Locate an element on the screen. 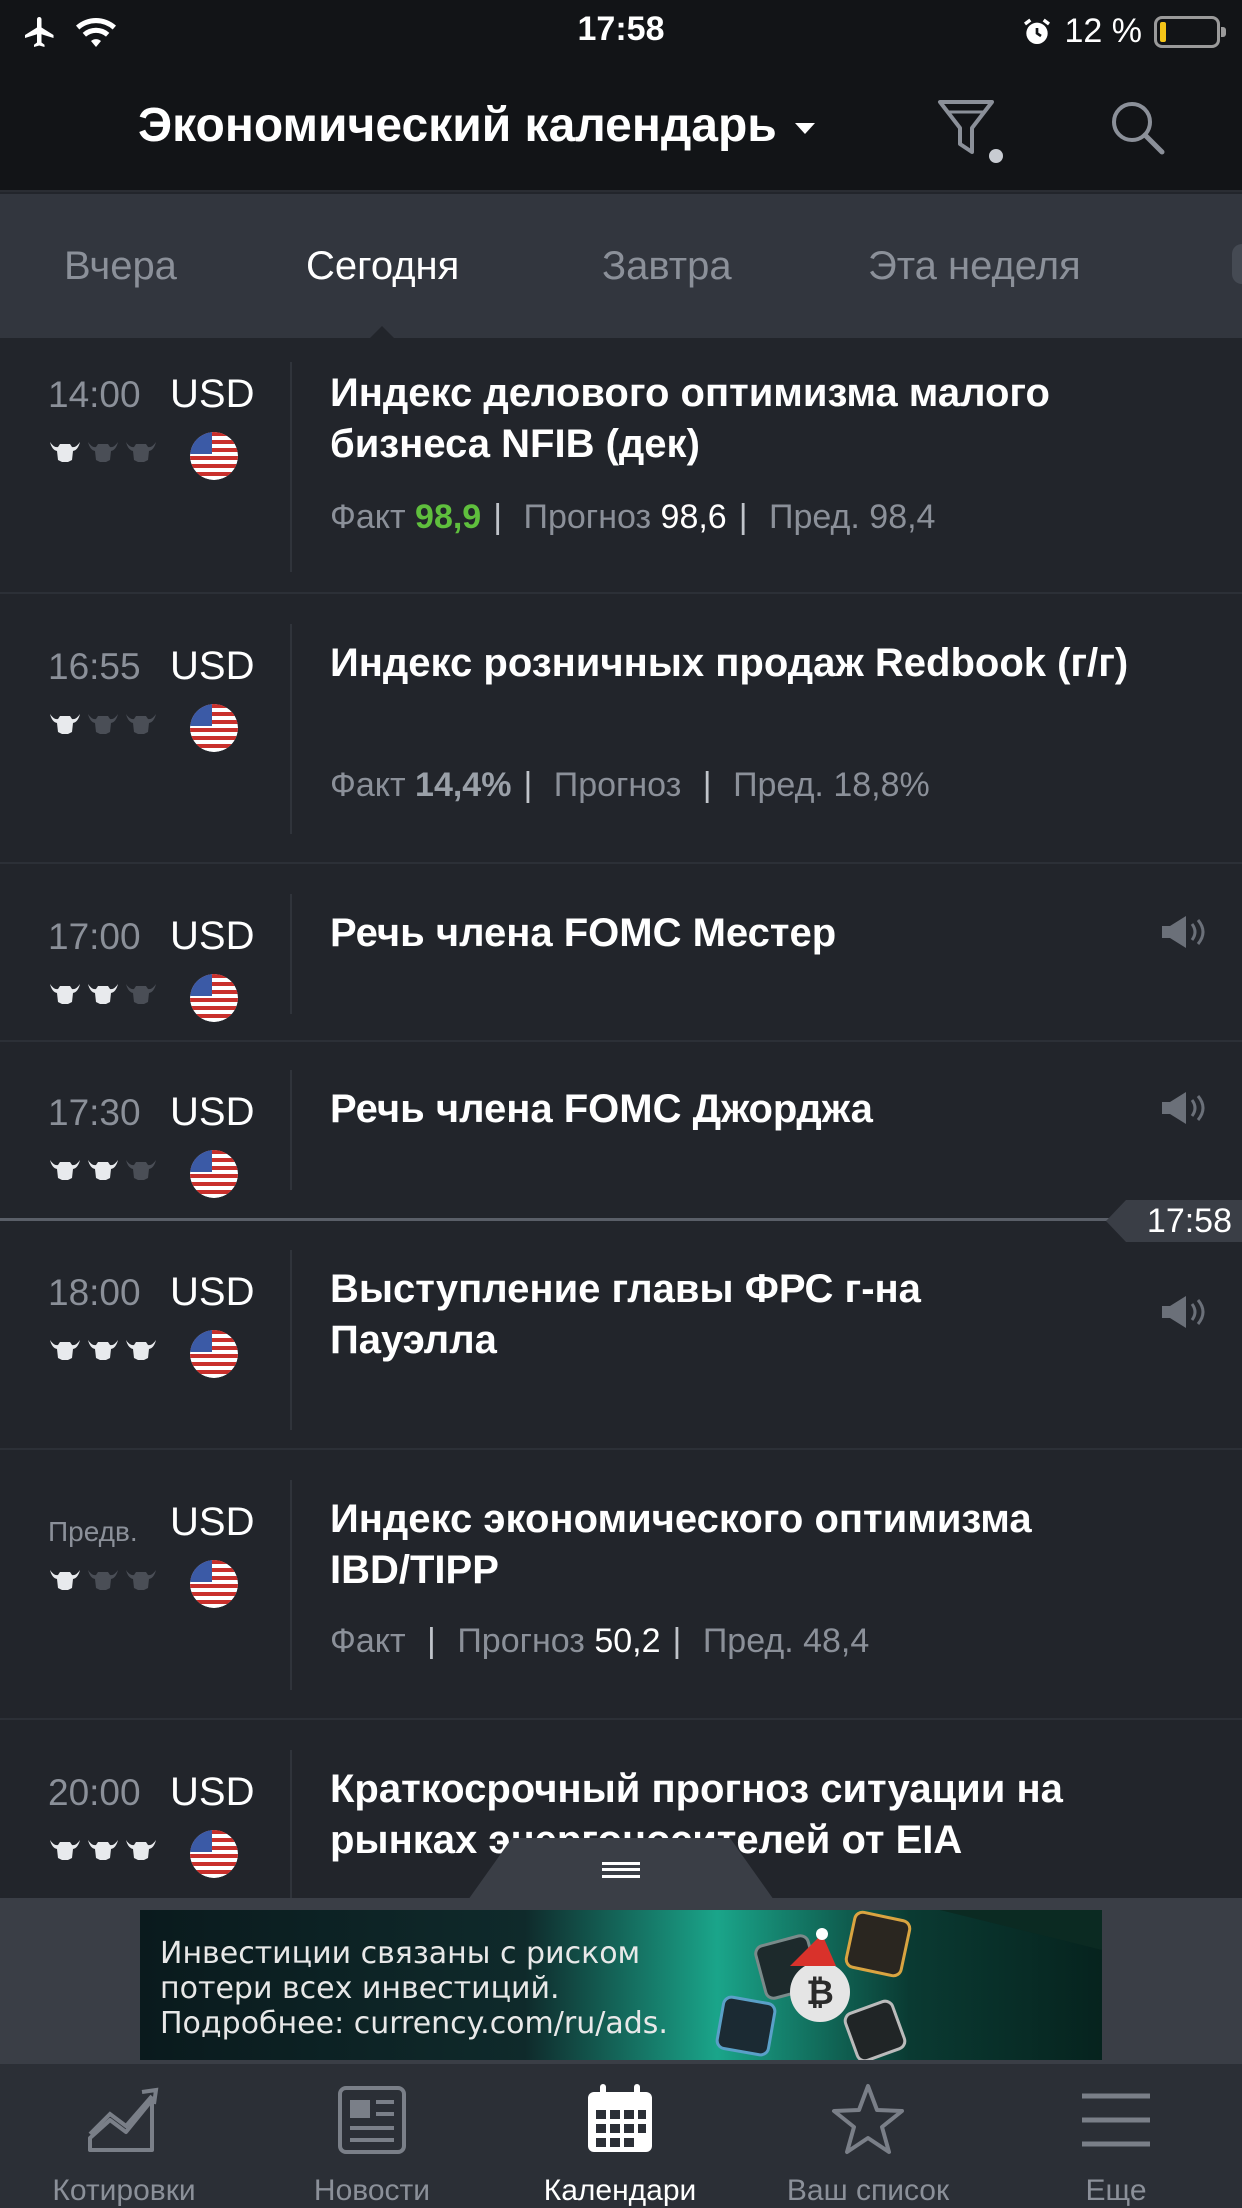 The image size is (1242, 2208). event-values: Факт 98,9 | Прогноз 98,6 | Пред. 98,4 is located at coordinates (633, 517).